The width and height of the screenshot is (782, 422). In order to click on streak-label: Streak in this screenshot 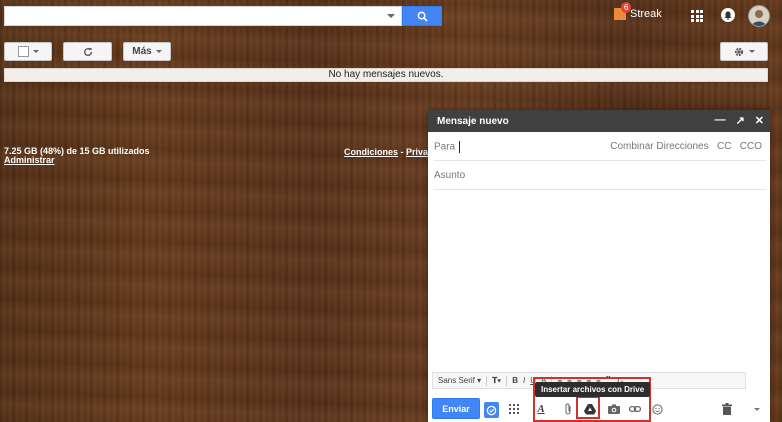, I will do `click(646, 14)`.